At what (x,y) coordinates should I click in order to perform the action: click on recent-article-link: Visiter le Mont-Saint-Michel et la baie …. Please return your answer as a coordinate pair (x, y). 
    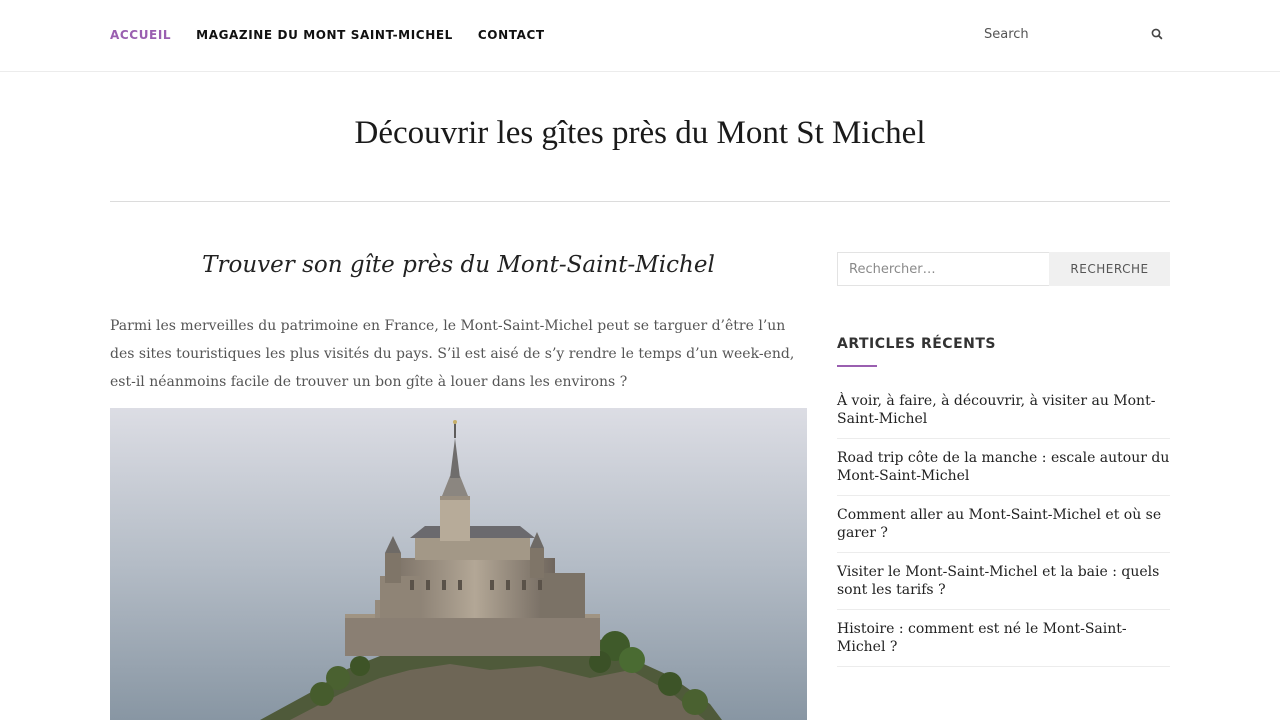
    Looking at the image, I should click on (1003, 581).